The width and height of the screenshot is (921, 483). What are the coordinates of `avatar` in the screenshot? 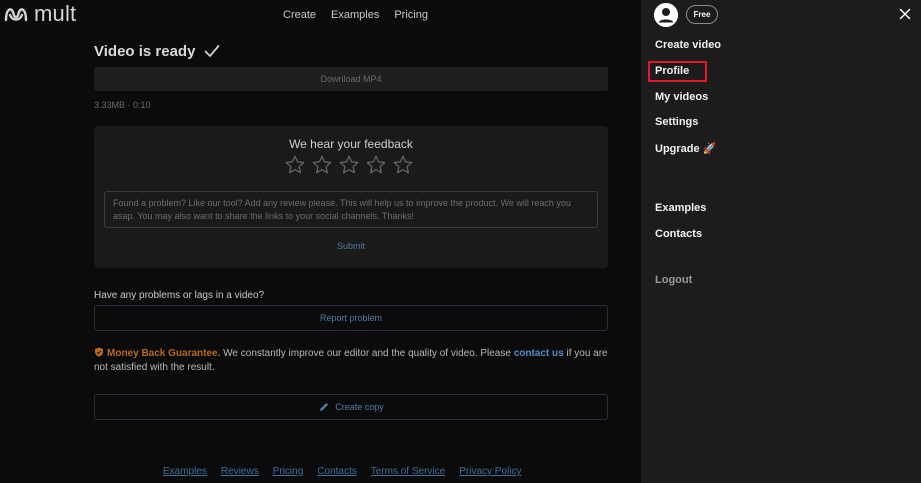 It's located at (666, 15).